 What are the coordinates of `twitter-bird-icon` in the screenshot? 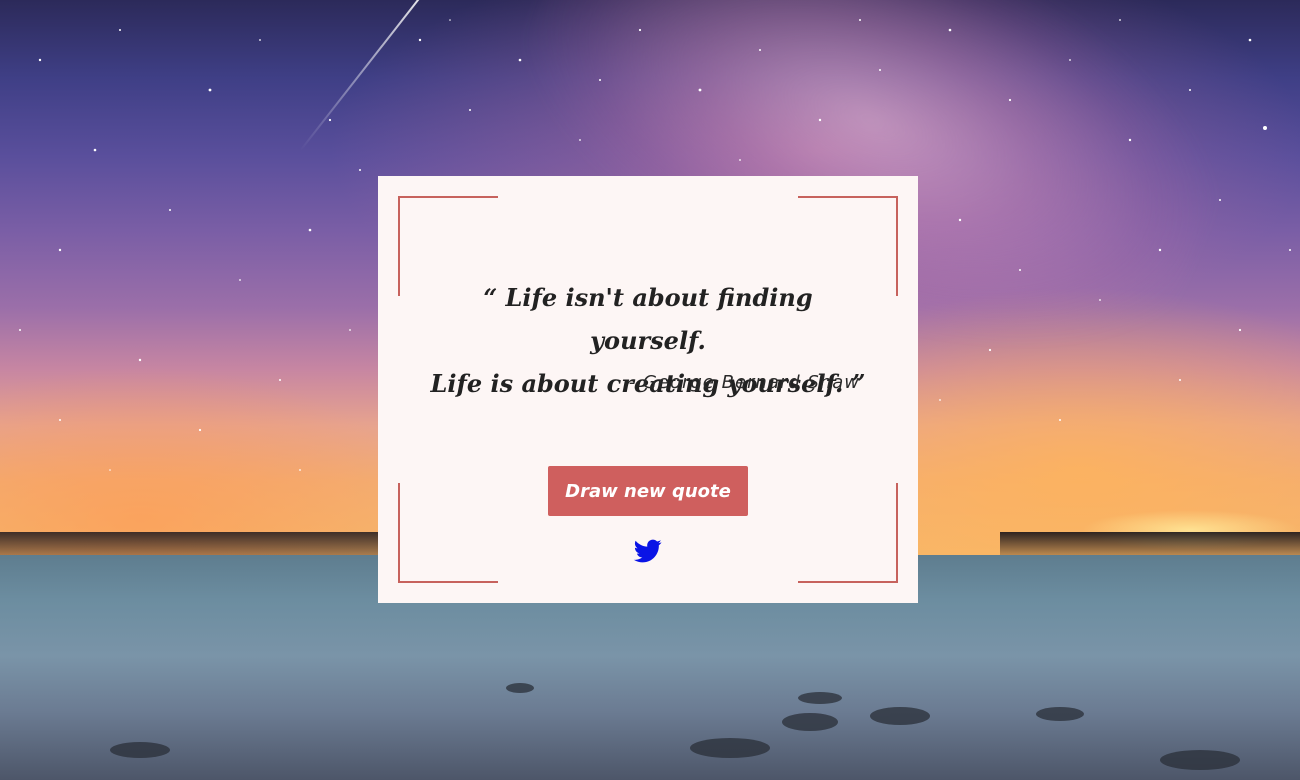 It's located at (647, 551).